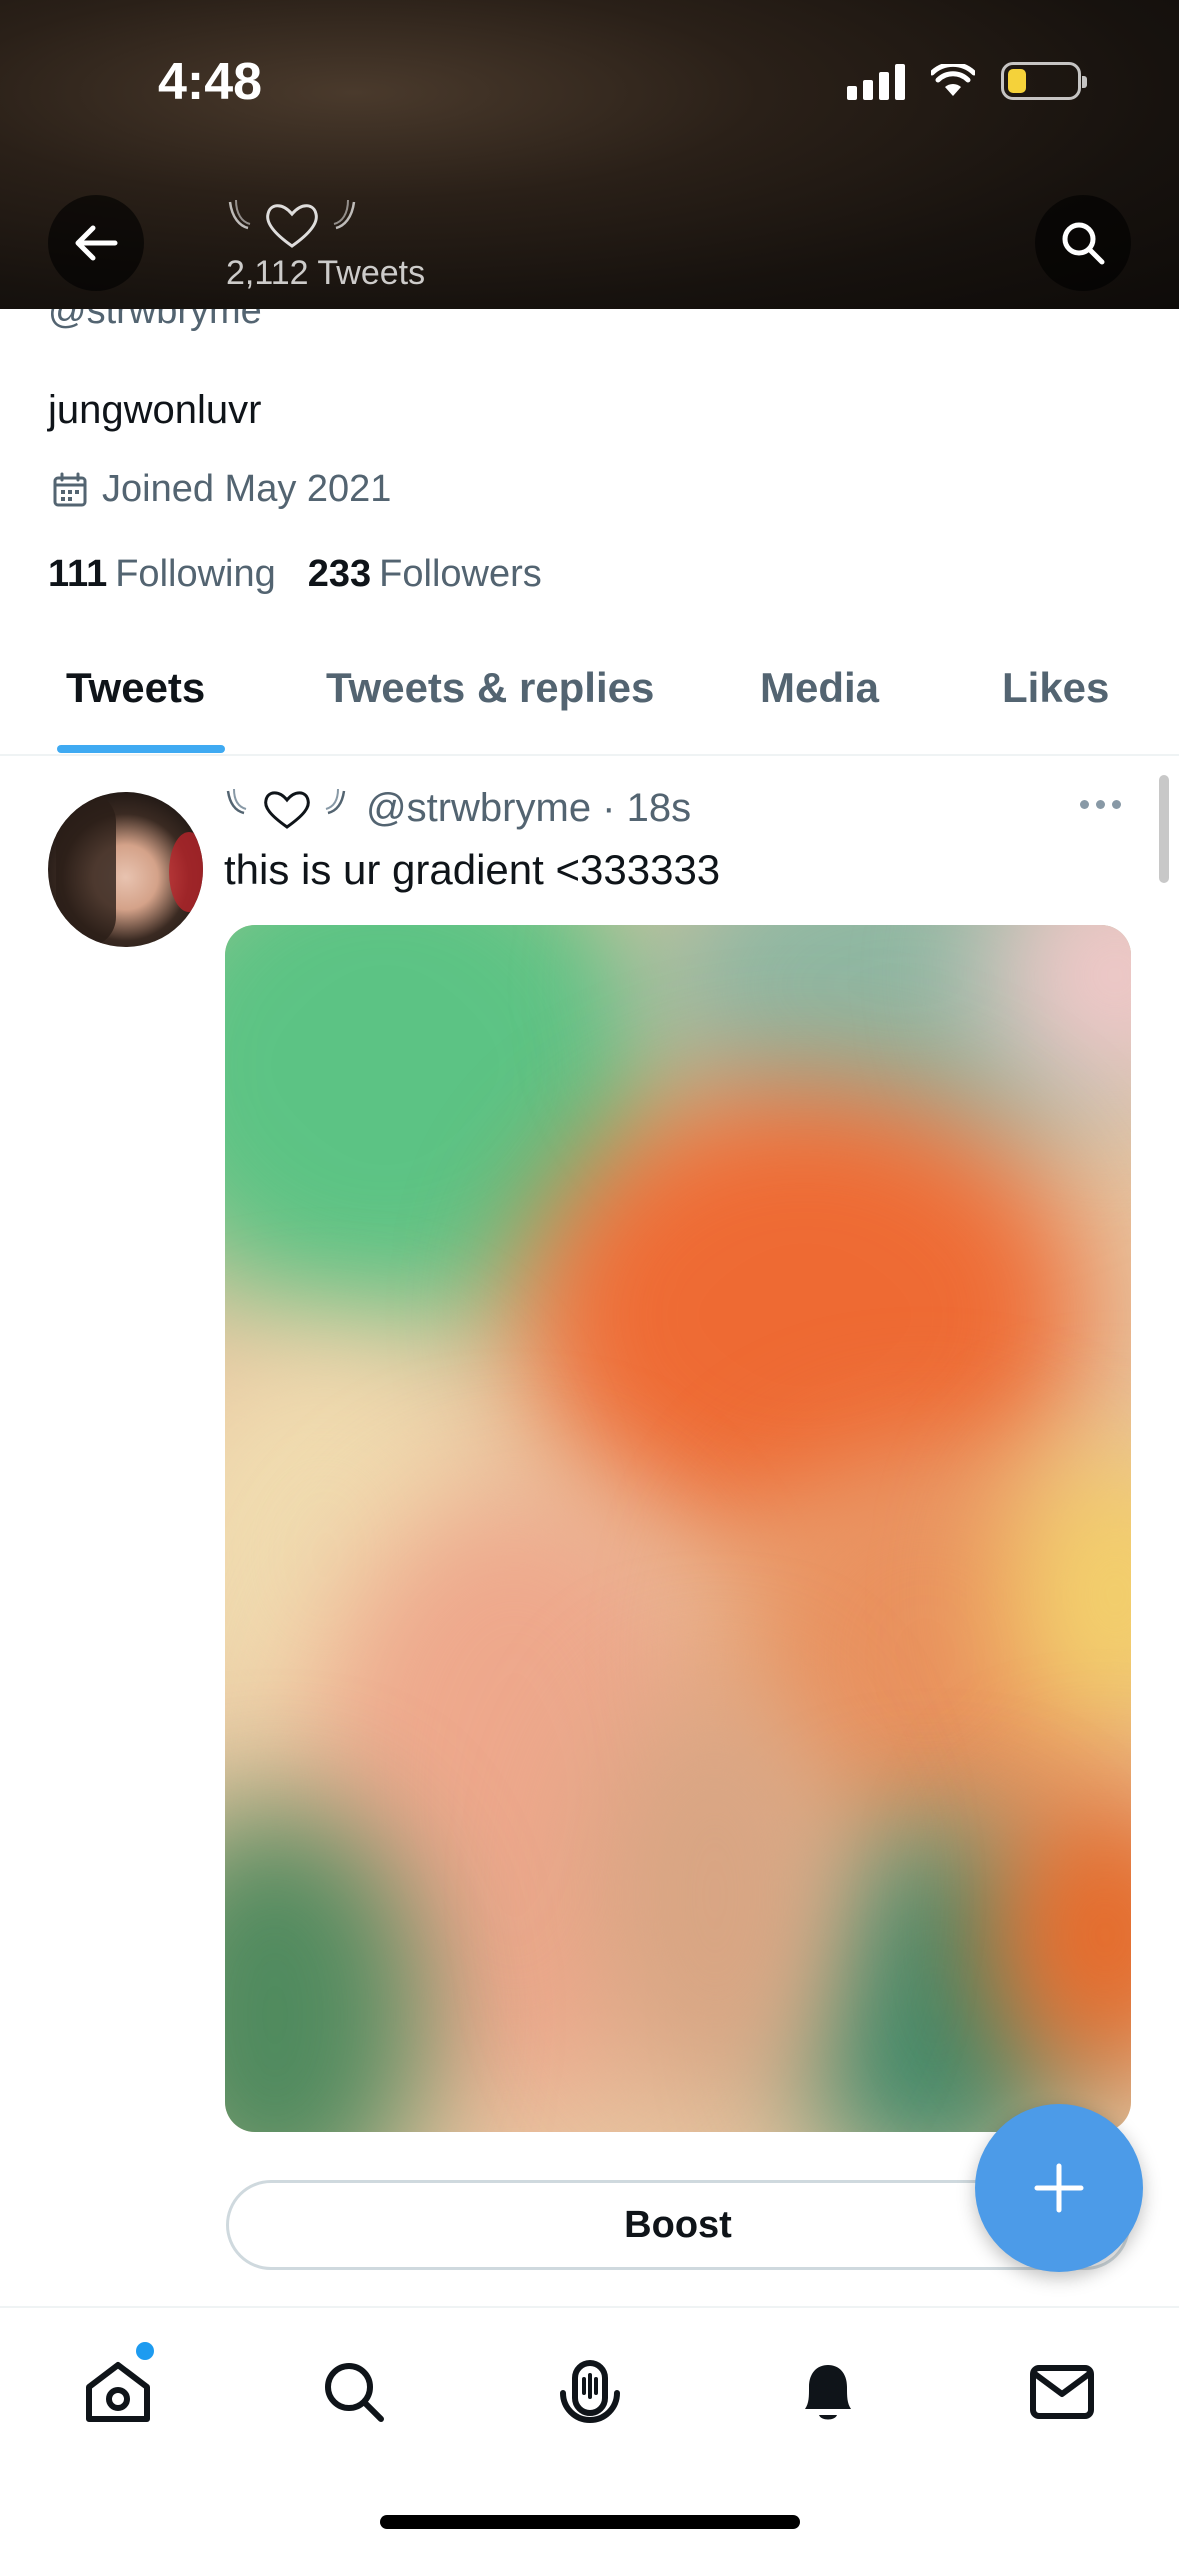 This screenshot has height=2556, width=1179. I want to click on nav-messages, so click(1062, 2392).